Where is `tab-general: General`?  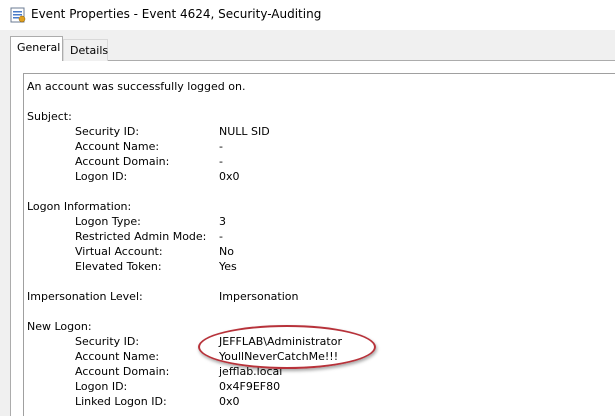
tab-general: General is located at coordinates (36, 48).